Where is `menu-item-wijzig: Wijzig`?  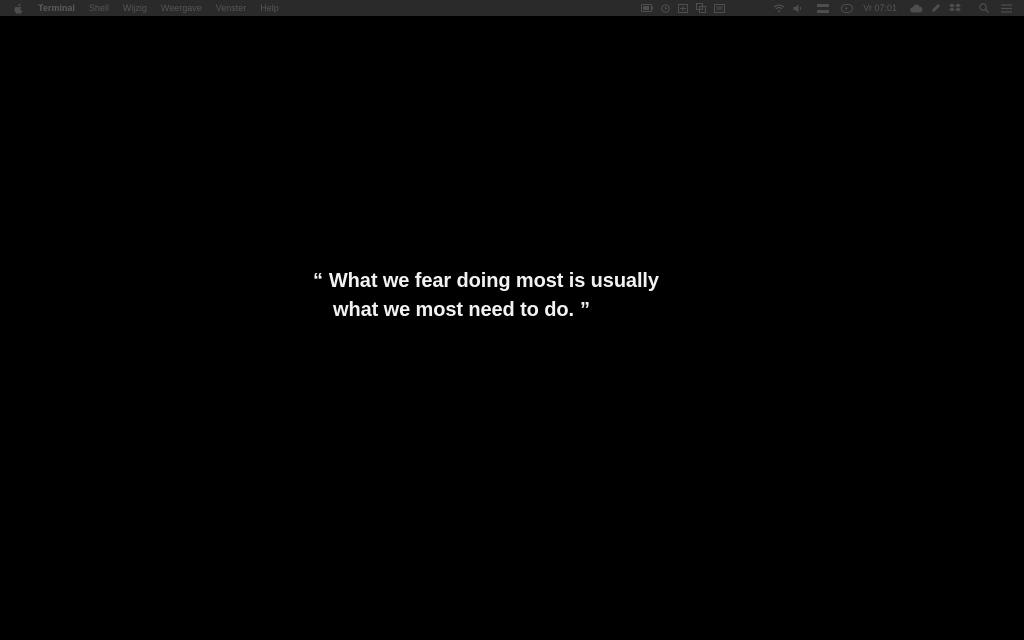 menu-item-wijzig: Wijzig is located at coordinates (135, 8).